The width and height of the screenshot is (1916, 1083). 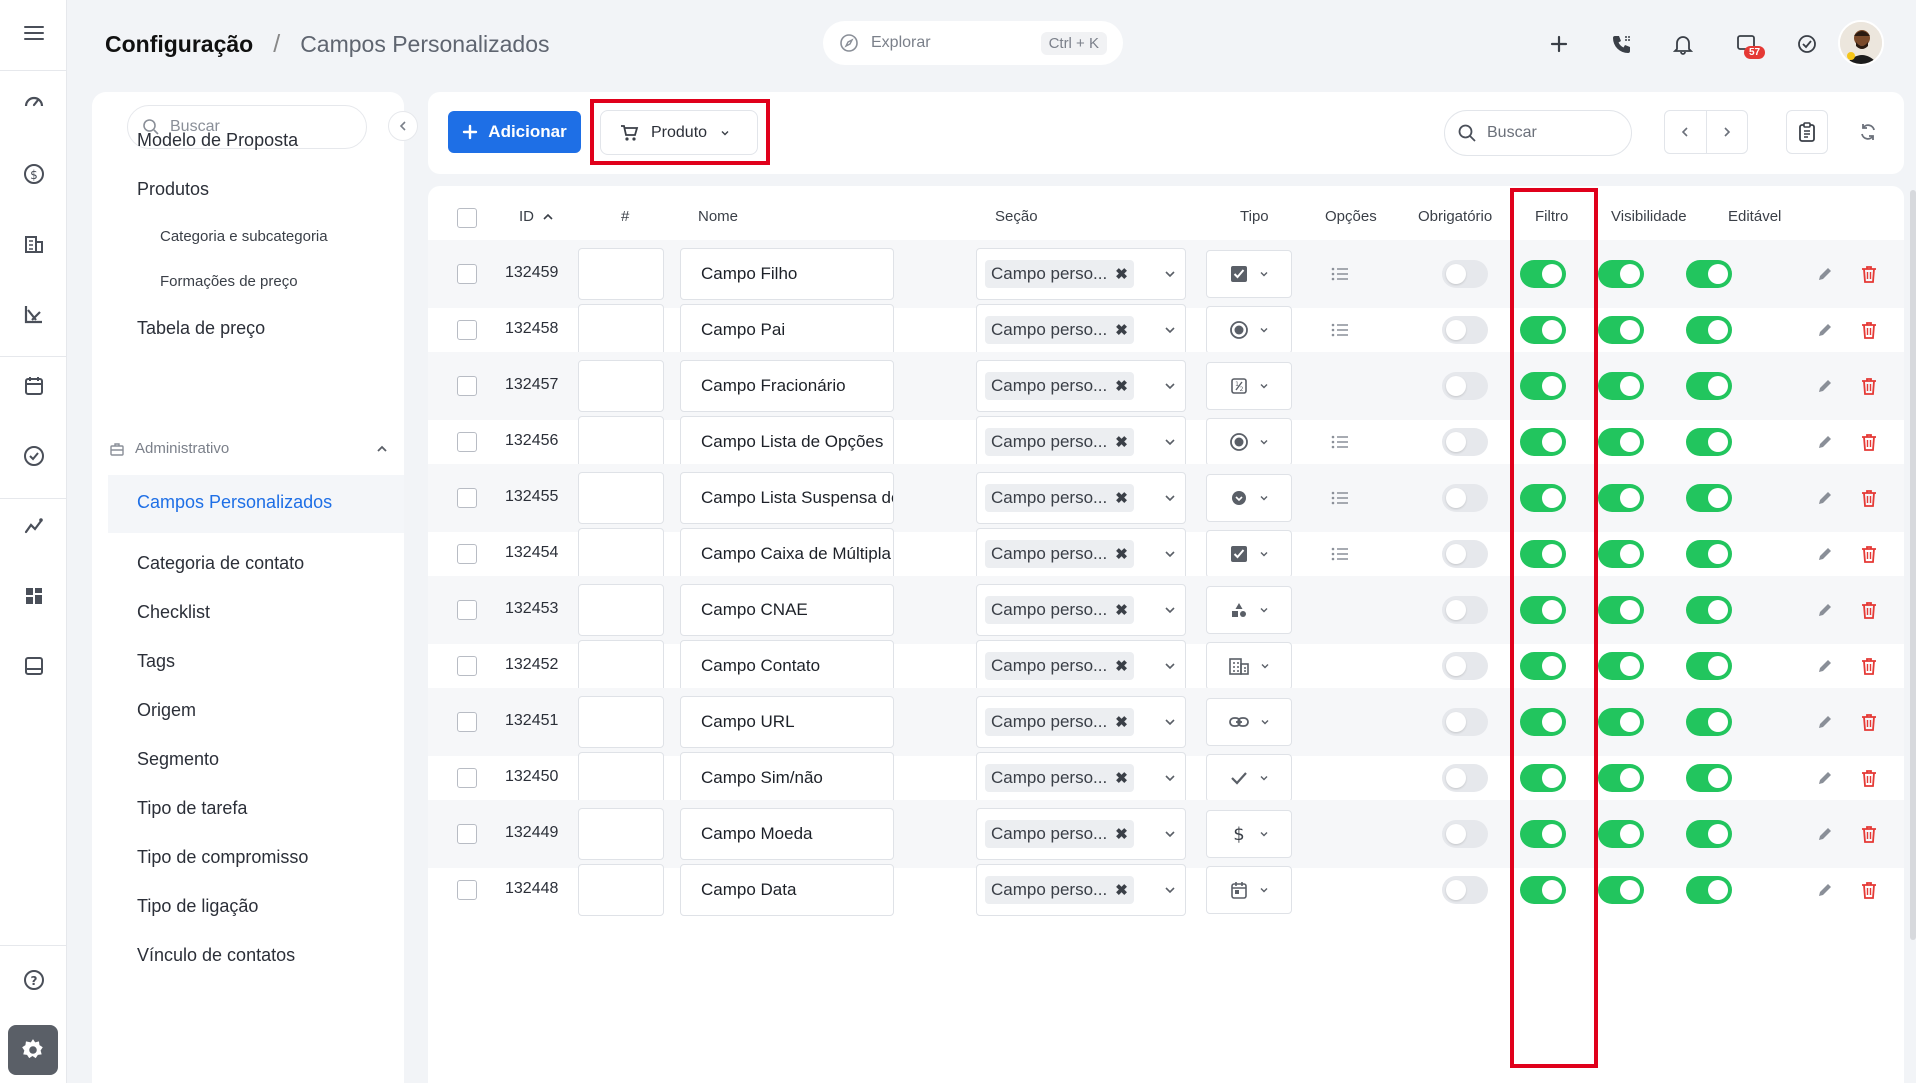 I want to click on chat-icon: 57, so click(x=1746, y=44).